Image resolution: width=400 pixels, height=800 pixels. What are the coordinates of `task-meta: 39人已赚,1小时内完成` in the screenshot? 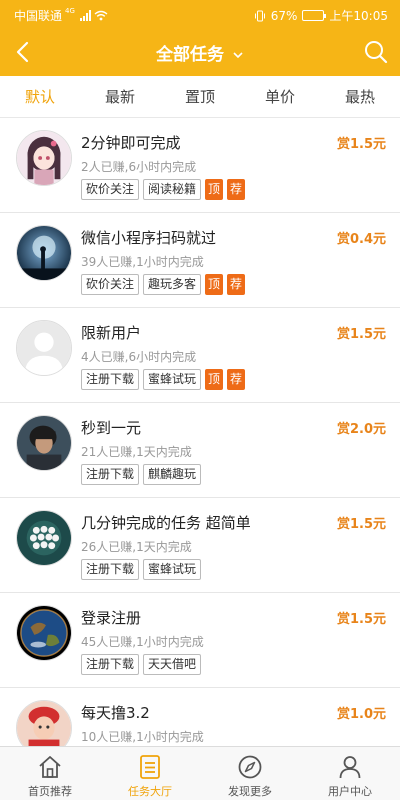 It's located at (142, 262).